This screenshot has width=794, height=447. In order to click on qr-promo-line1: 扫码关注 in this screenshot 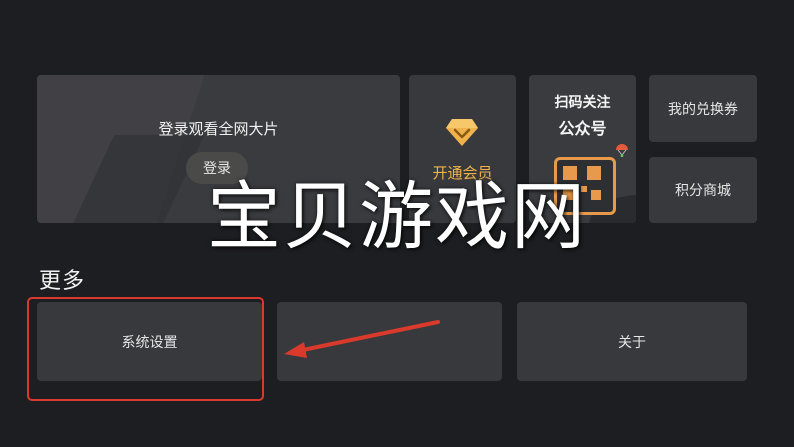, I will do `click(582, 103)`.